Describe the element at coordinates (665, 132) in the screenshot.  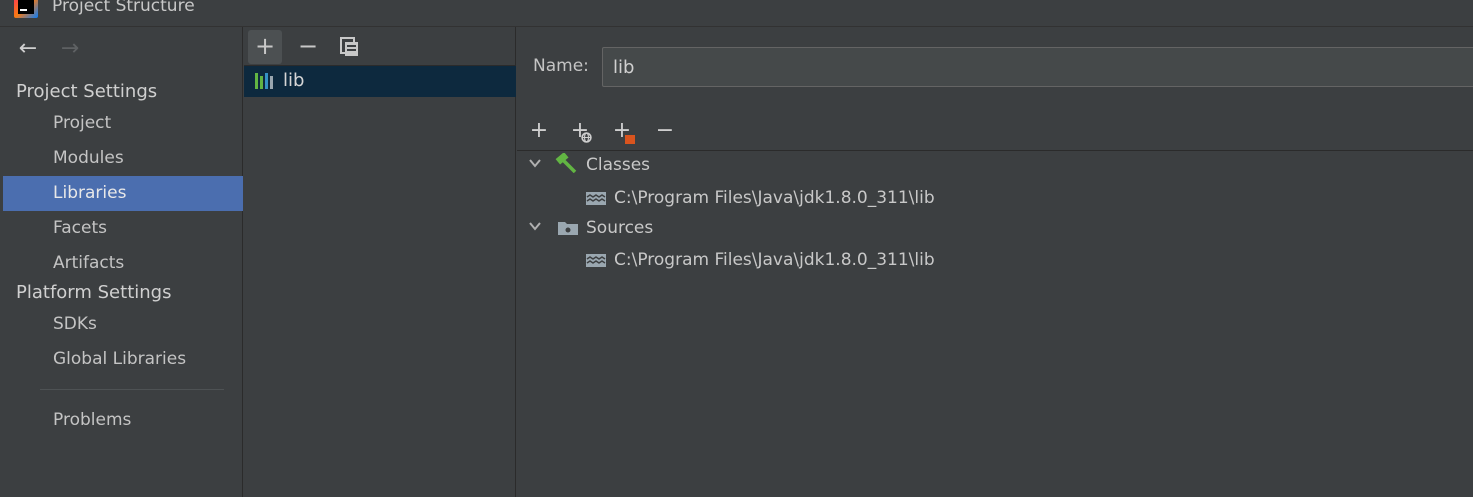
I see `remove-root-button: −` at that location.